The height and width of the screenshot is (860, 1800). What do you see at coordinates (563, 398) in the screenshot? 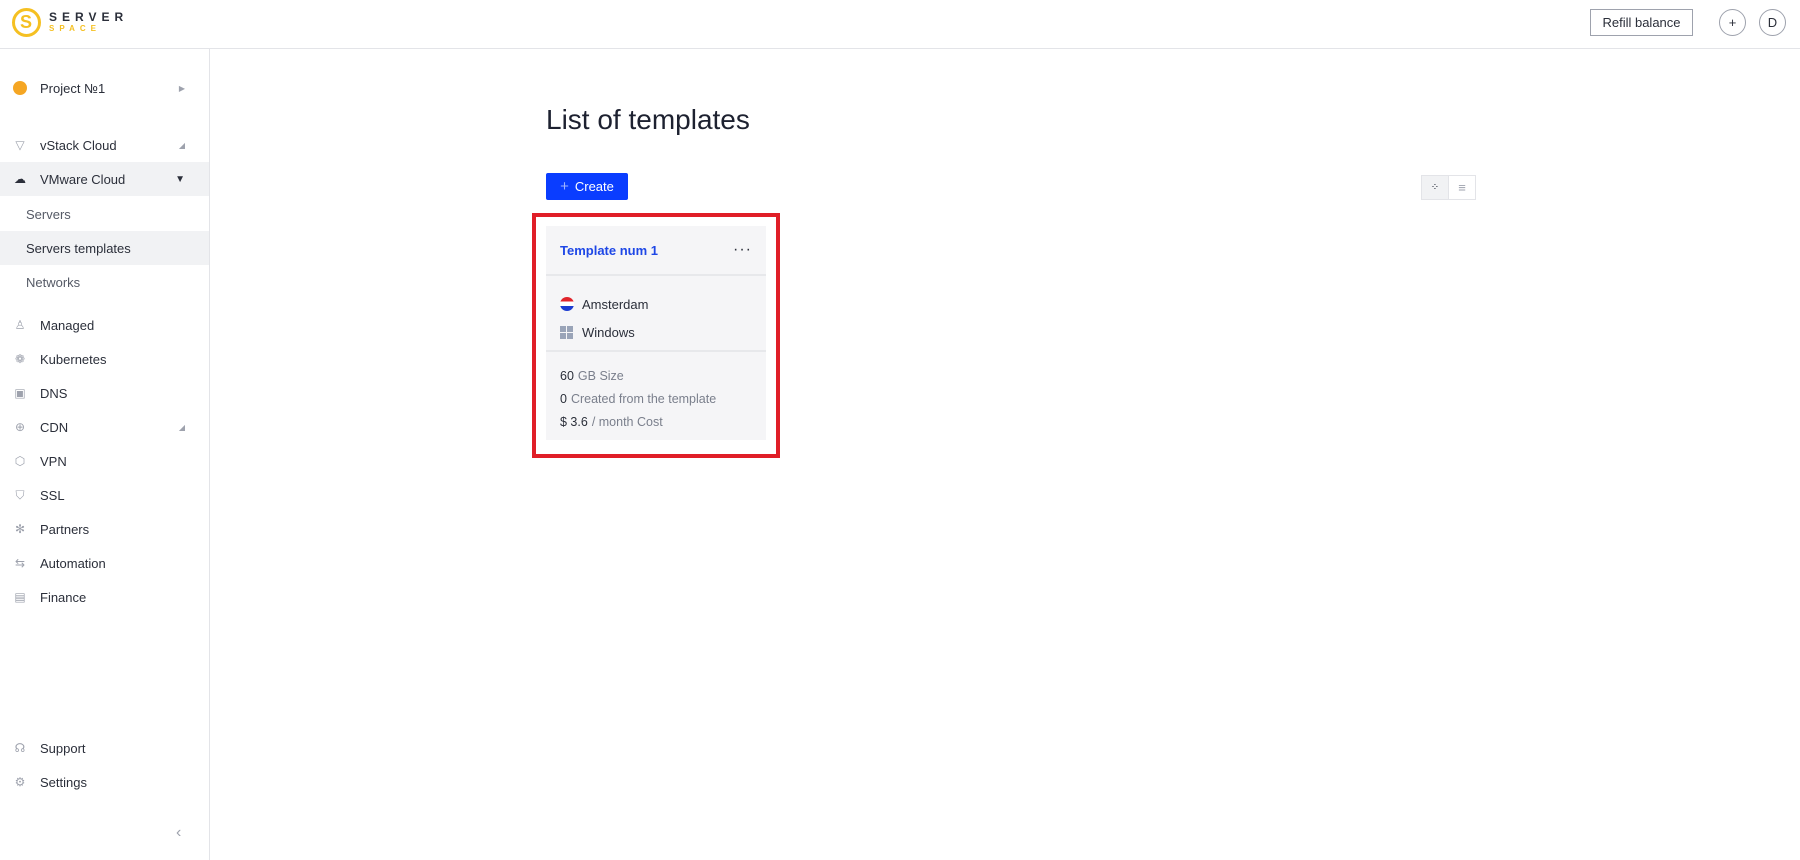
I see `created-value: 0` at bounding box center [563, 398].